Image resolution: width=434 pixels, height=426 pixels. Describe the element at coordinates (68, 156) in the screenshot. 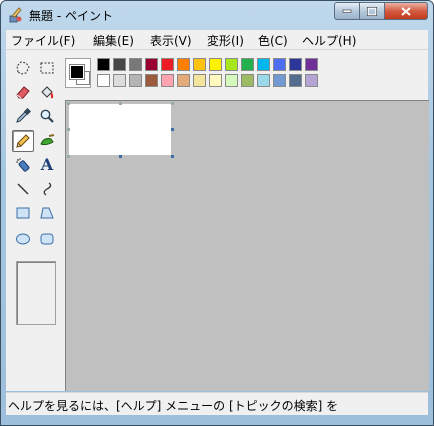

I see `resize-handle-bottom-left` at that location.